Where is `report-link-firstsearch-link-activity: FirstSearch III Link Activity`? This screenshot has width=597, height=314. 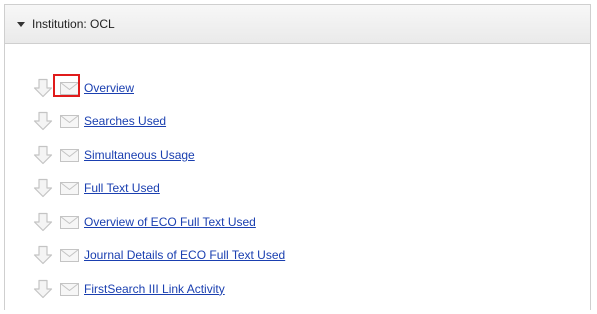 report-link-firstsearch-link-activity: FirstSearch III Link Activity is located at coordinates (154, 289).